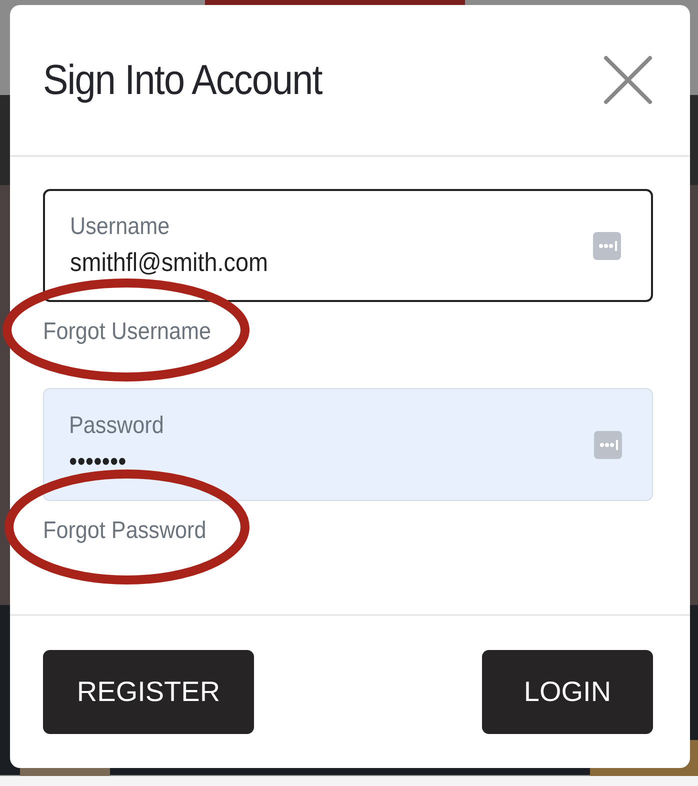 The image size is (698, 786). I want to click on register-button: REGISTER, so click(148, 692).